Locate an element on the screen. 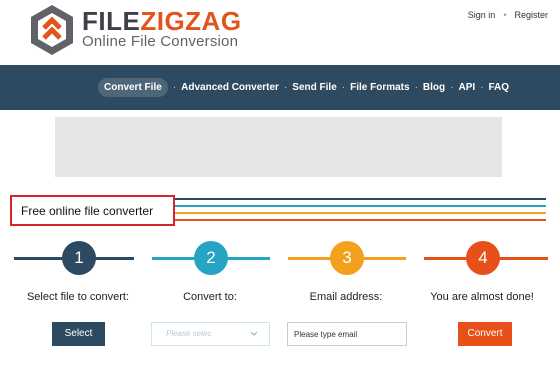 The image size is (560, 390). nav-item-advanced-converter: Advanced Converter is located at coordinates (230, 87).